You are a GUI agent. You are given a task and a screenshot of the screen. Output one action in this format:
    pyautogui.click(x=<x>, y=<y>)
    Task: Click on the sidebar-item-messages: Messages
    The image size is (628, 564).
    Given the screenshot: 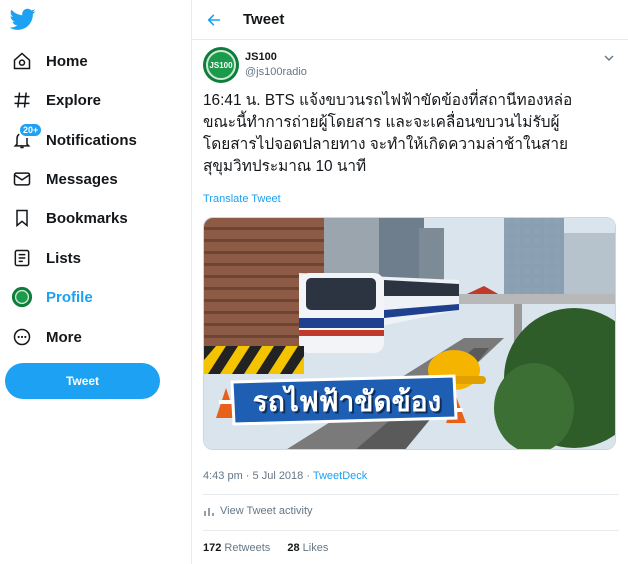 What is the action you would take?
    pyautogui.click(x=64, y=179)
    